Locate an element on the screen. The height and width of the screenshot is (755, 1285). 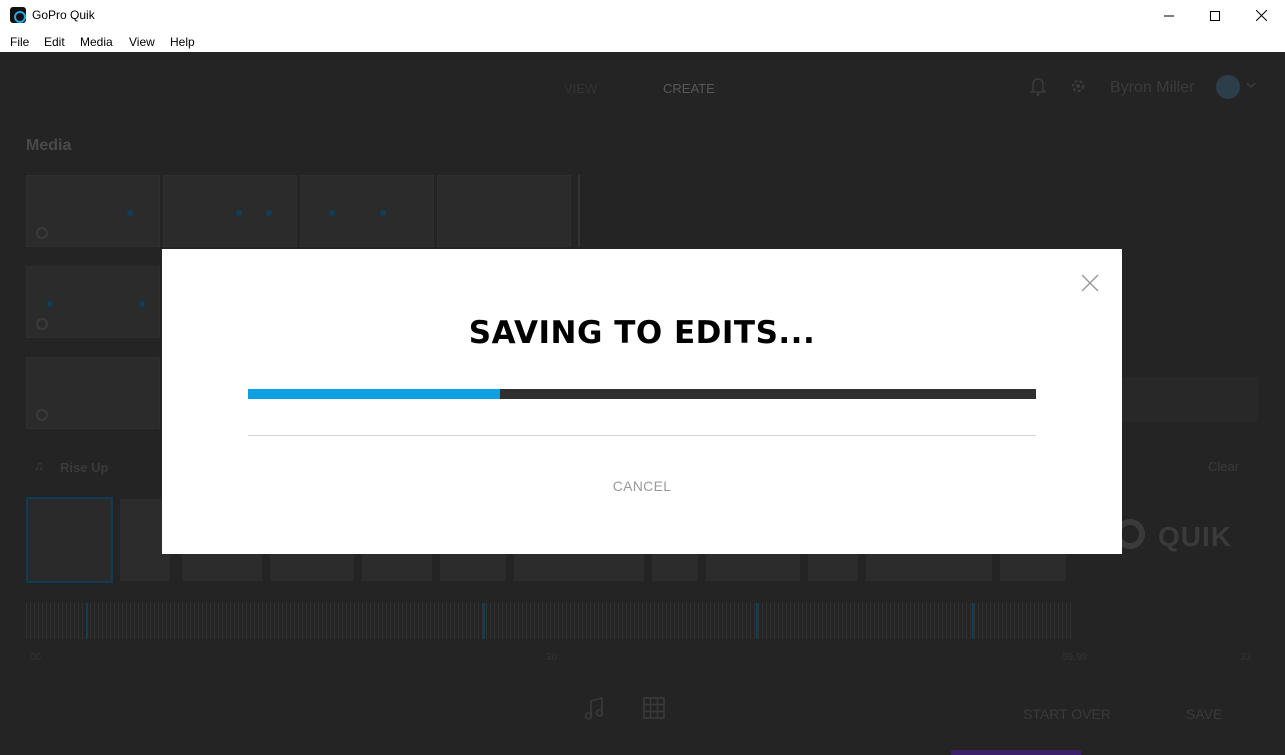
close-window-button is located at coordinates (1261, 15).